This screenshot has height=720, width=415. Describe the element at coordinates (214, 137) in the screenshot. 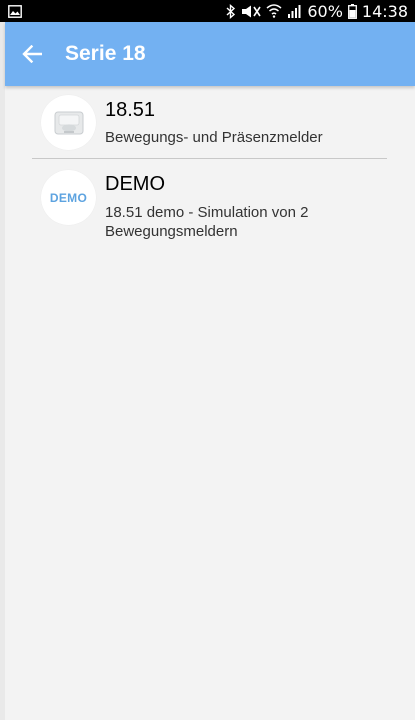

I see `item-subtitle: Bewegungs- und Präsenzmelder` at that location.